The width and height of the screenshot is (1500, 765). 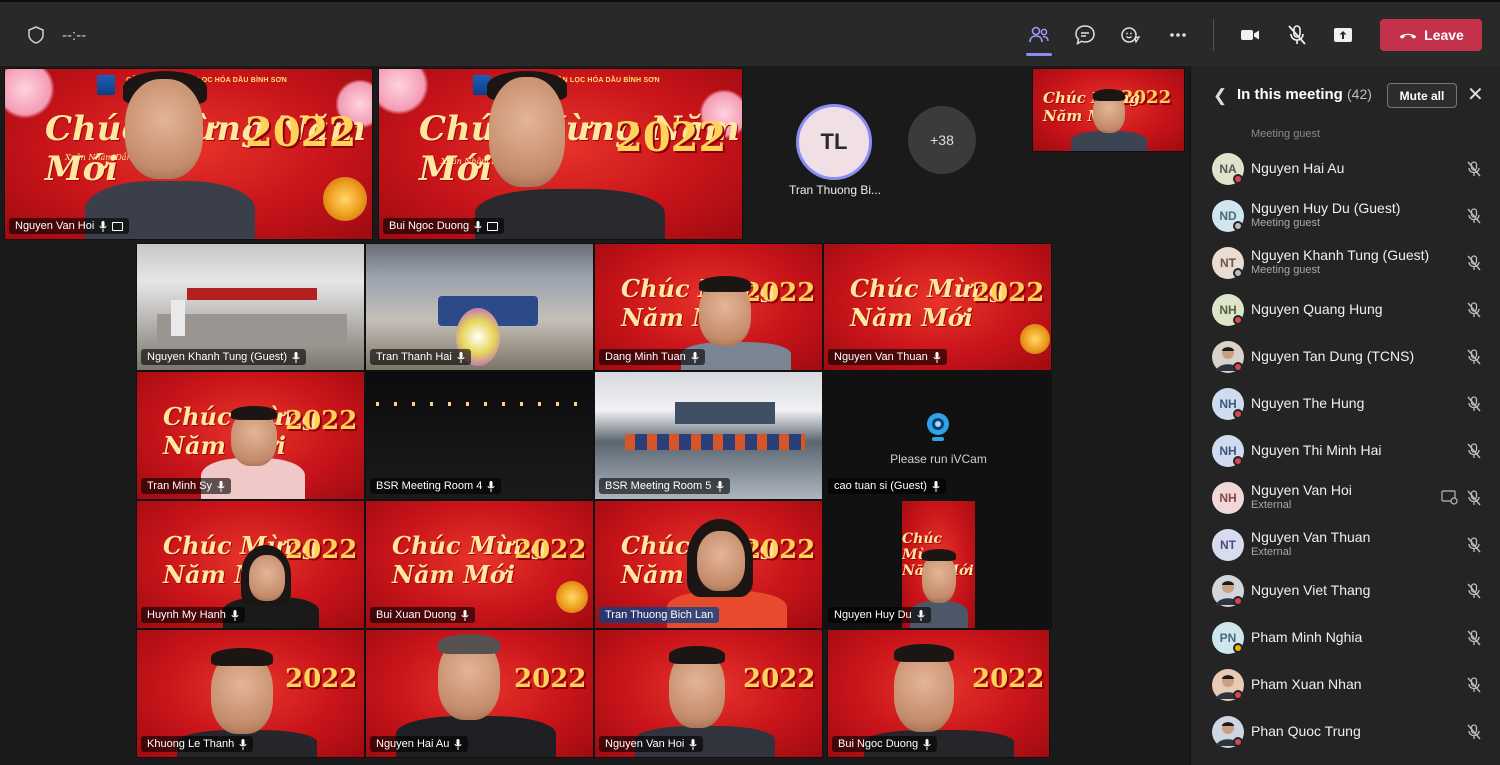 What do you see at coordinates (652, 357) in the screenshot?
I see `participant-name-tag: Dang Minh Tuan` at bounding box center [652, 357].